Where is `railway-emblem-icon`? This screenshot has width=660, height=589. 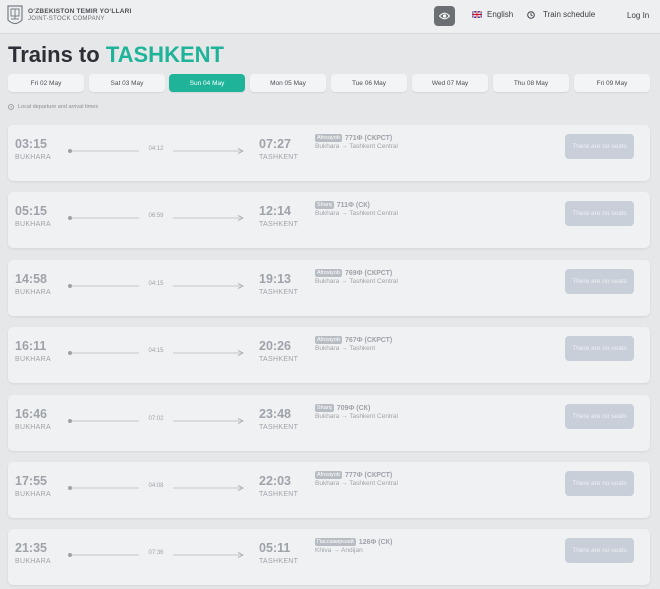 railway-emblem-icon is located at coordinates (15, 16).